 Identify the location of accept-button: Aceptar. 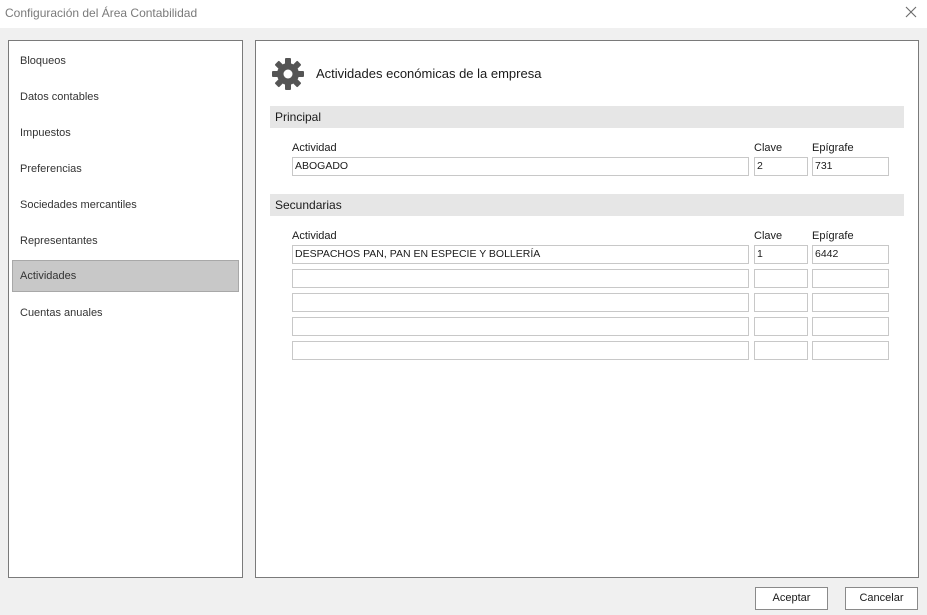
(791, 598).